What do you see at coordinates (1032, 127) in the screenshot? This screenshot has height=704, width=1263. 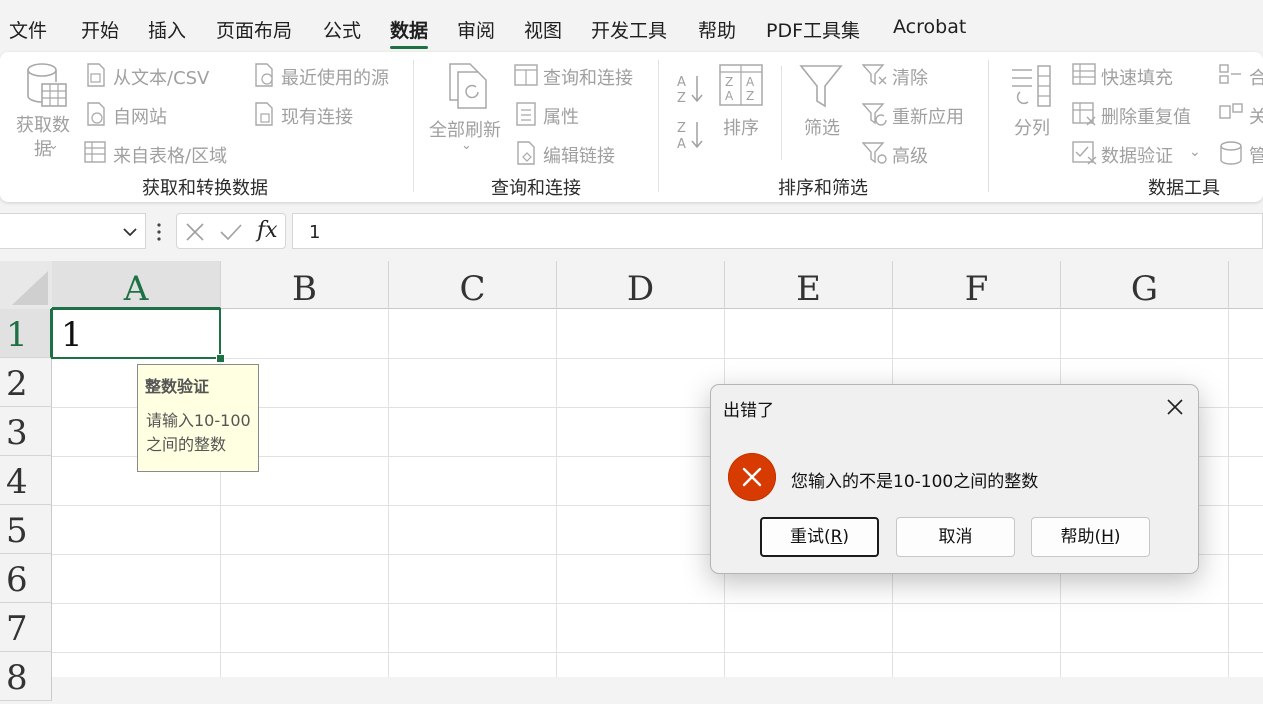 I see `text-to-columns-button: 分列` at bounding box center [1032, 127].